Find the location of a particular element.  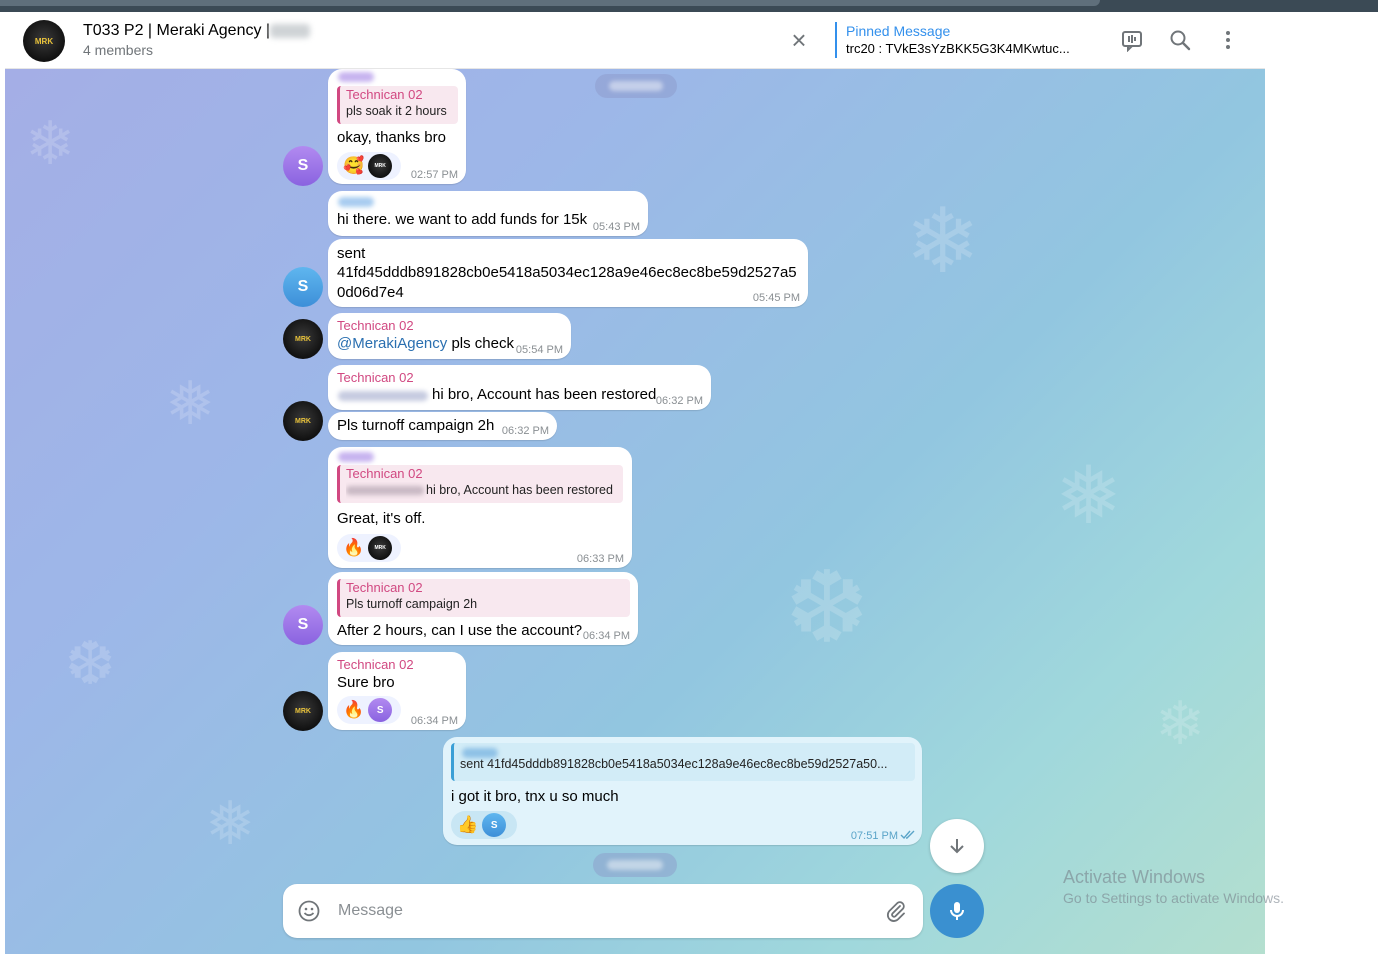

reply-text: pls soak it 2 hours is located at coordinates (396, 111).